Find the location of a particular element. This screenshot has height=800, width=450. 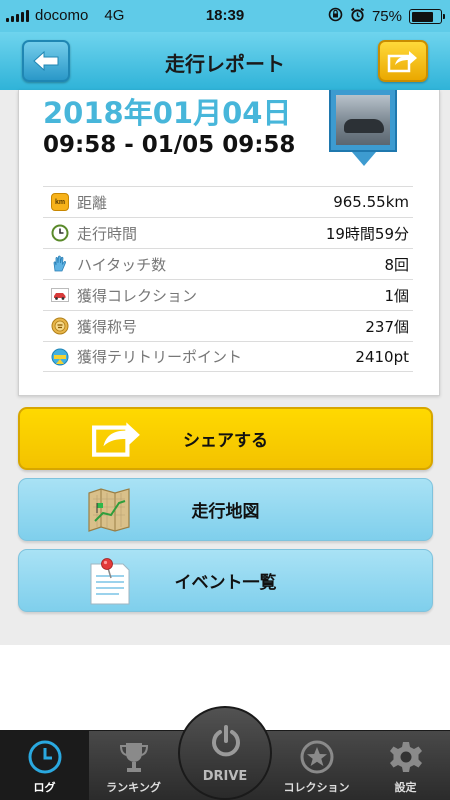

car-photo-marker is located at coordinates (363, 121).